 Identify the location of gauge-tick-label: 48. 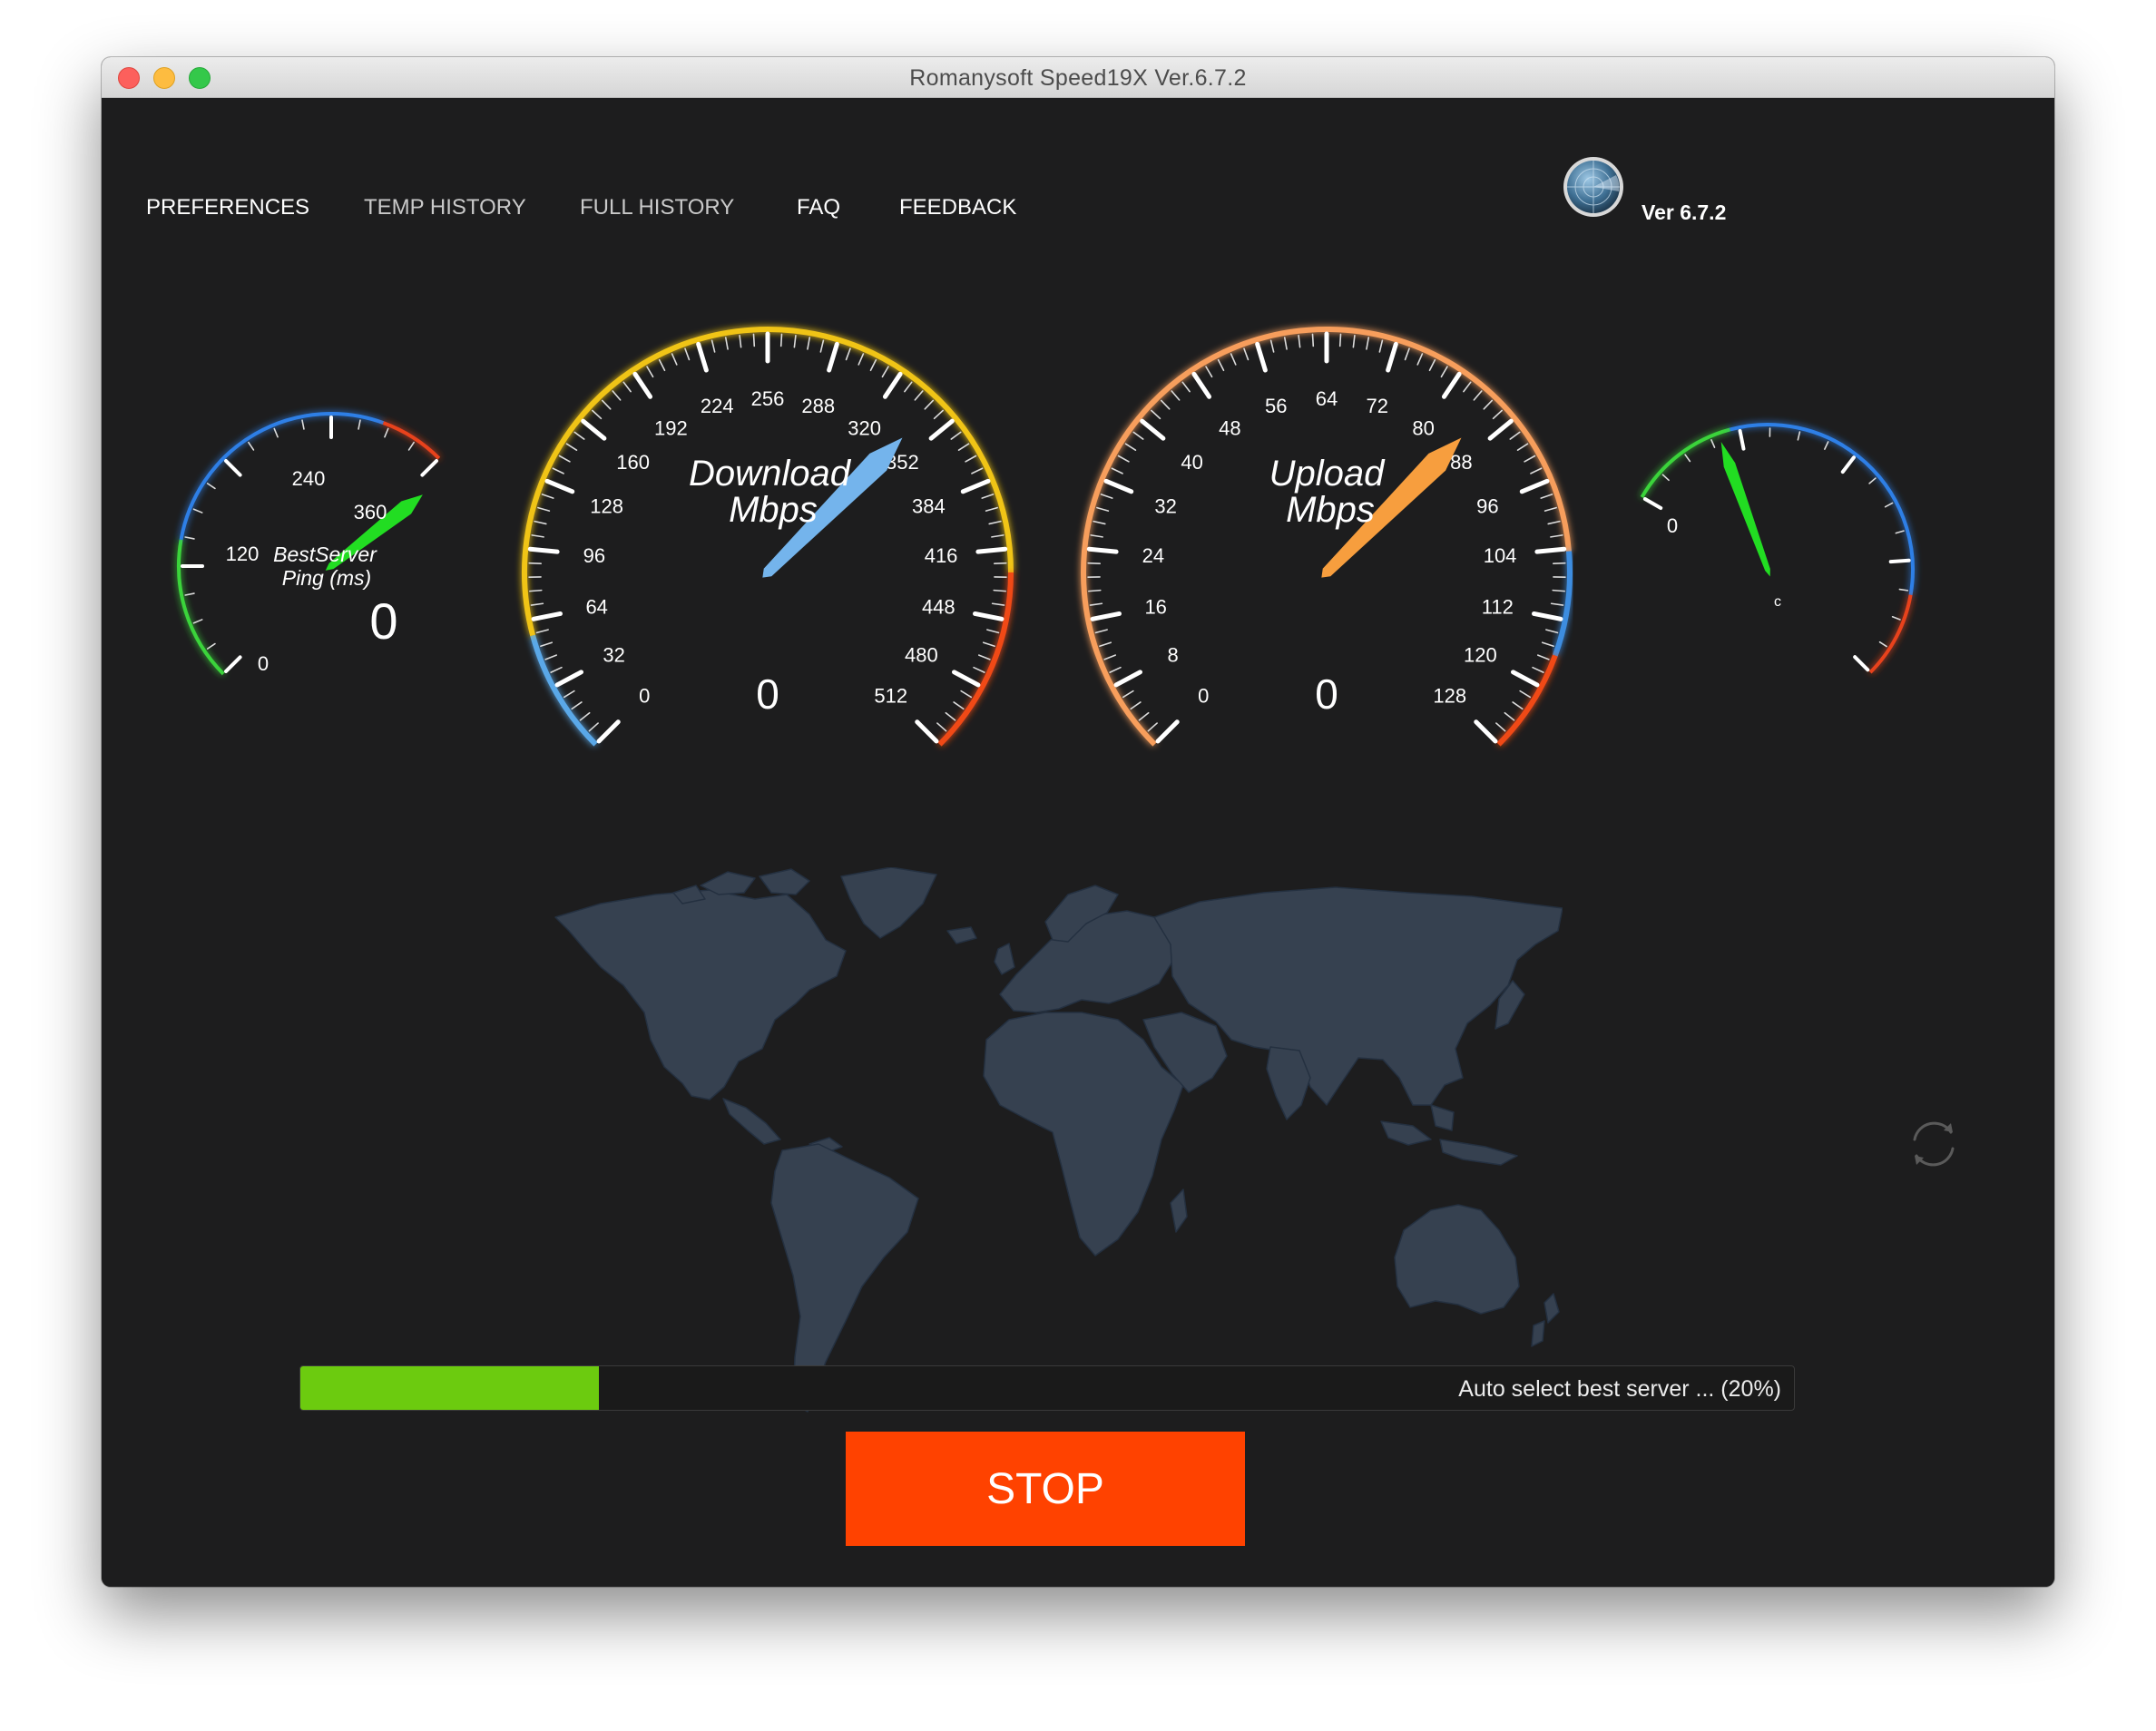
(1229, 427).